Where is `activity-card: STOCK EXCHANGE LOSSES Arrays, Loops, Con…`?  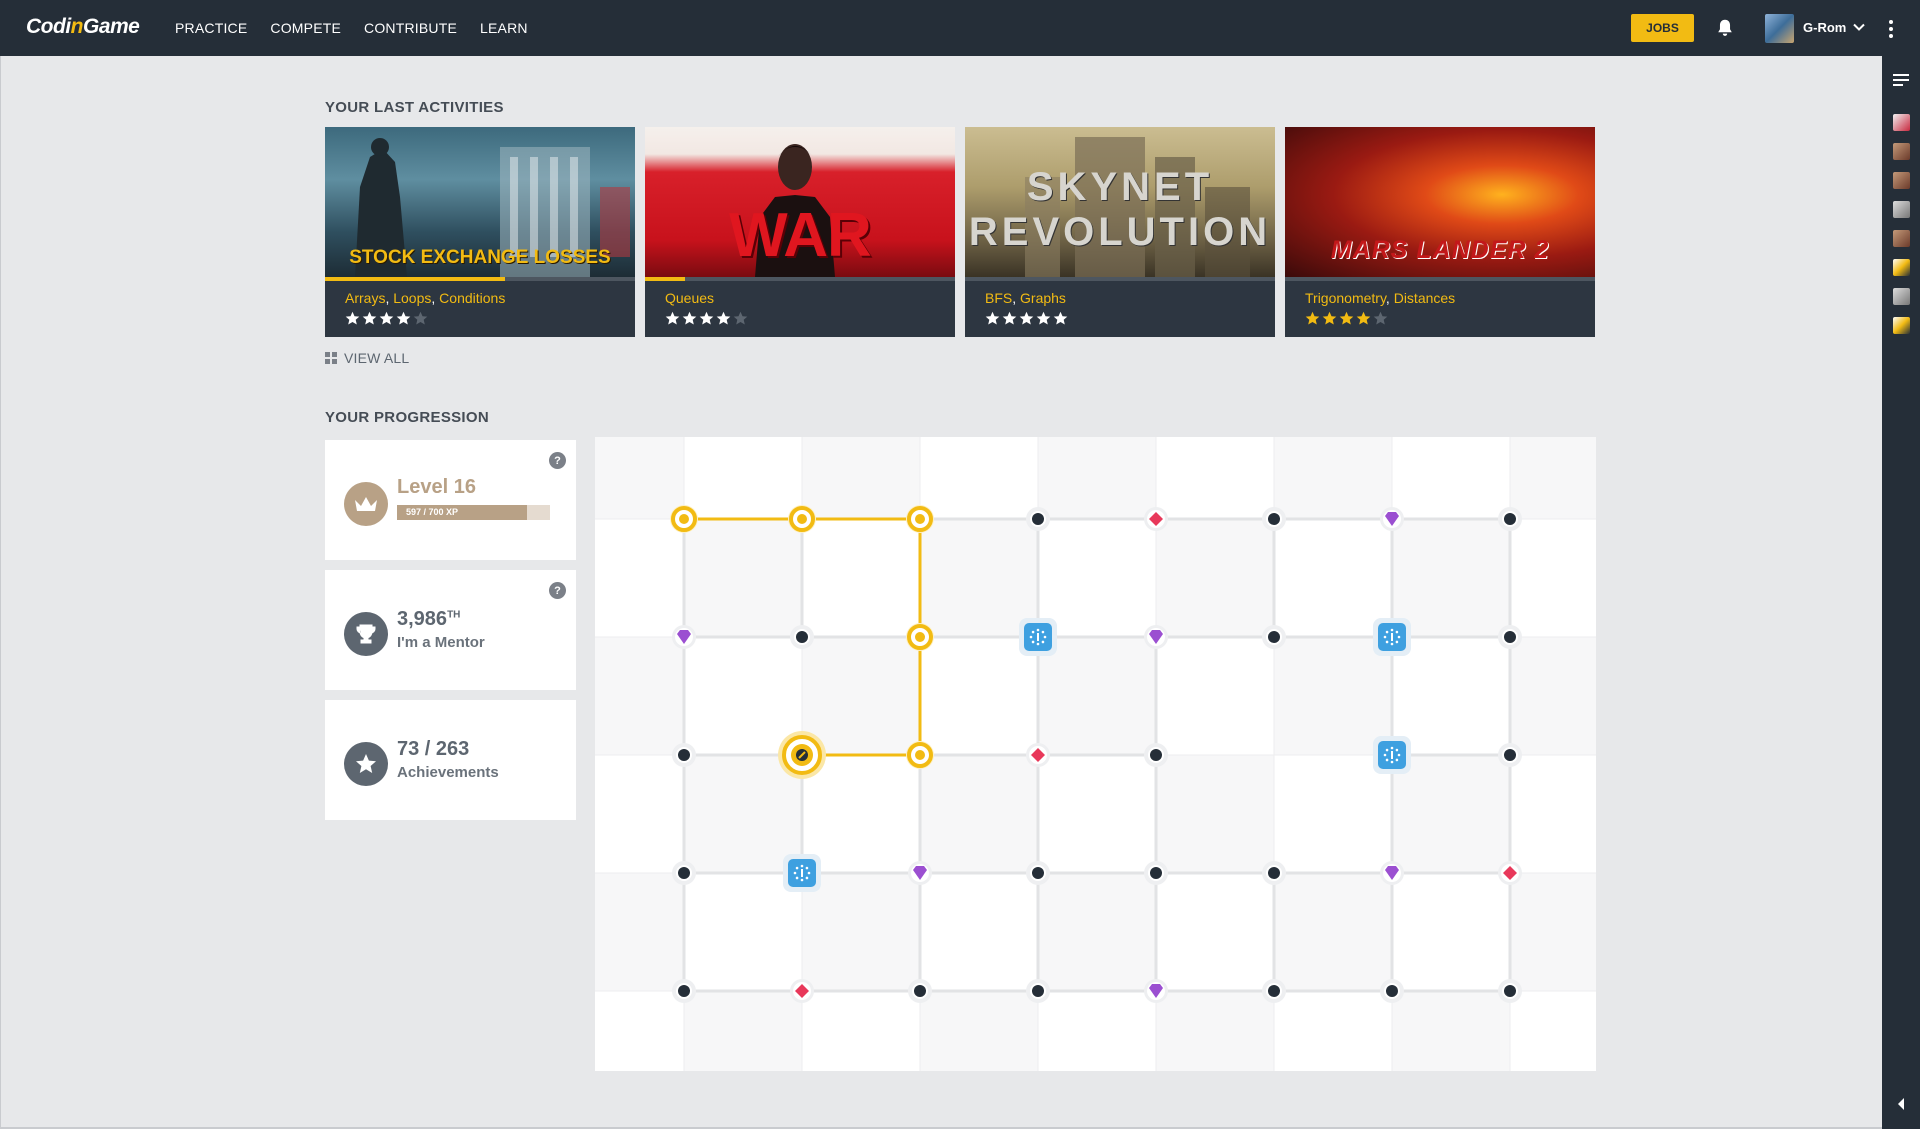 activity-card: STOCK EXCHANGE LOSSES Arrays, Loops, Con… is located at coordinates (480, 232).